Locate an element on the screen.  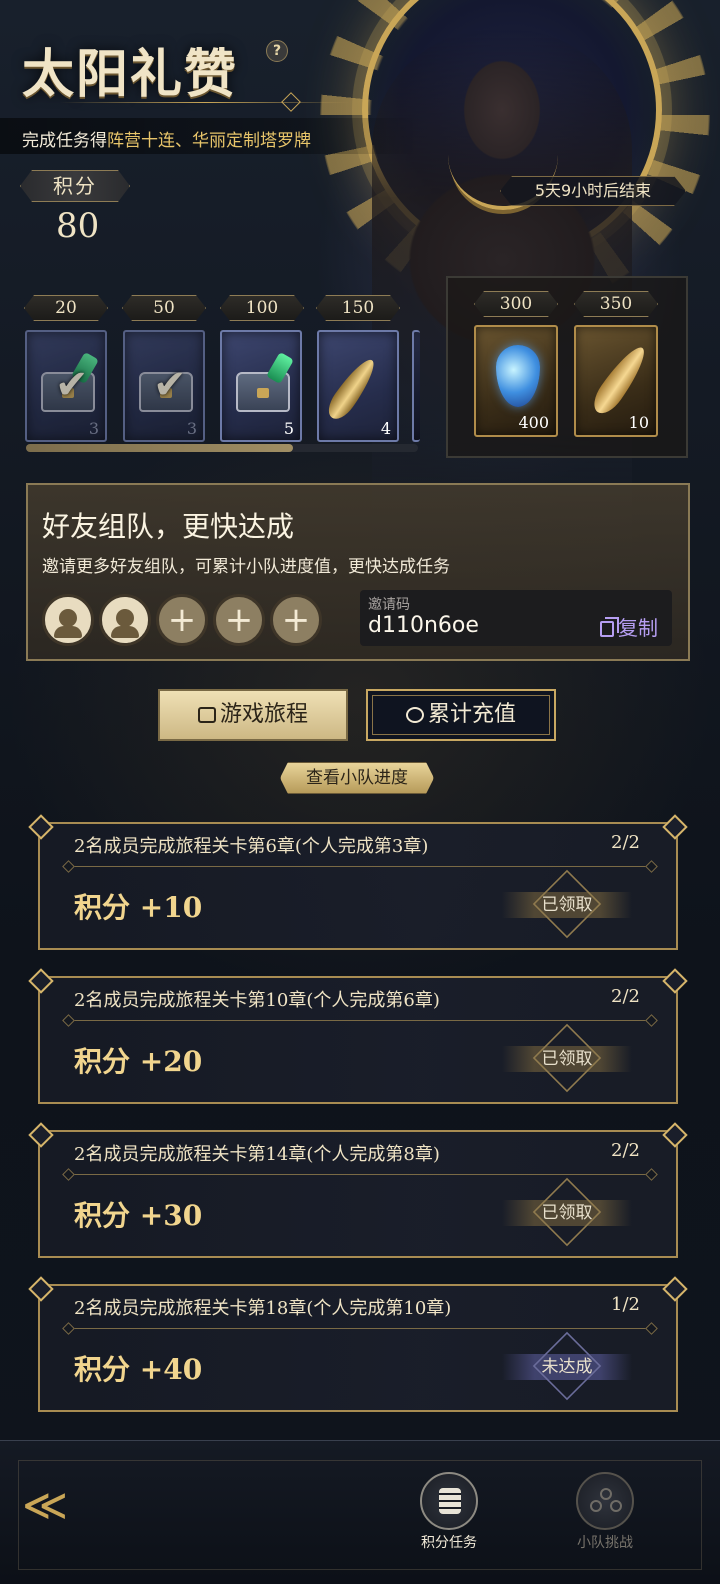
points-progress-fill is located at coordinates (159, 448).